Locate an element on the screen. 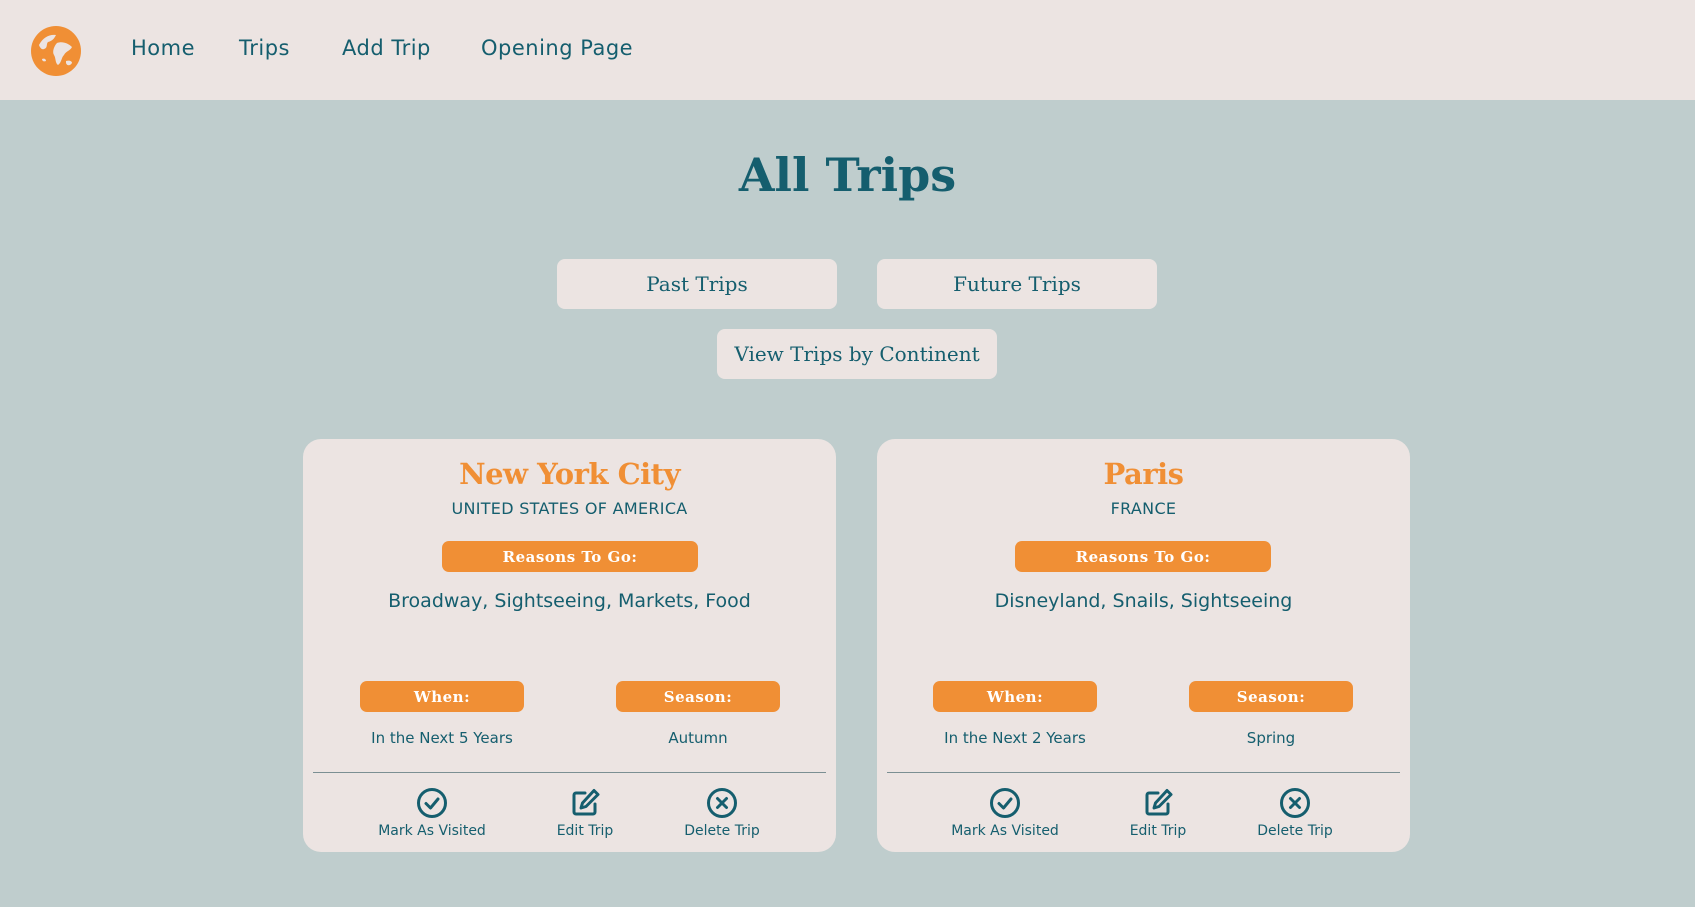  trip-city: Paris is located at coordinates (1143, 474).